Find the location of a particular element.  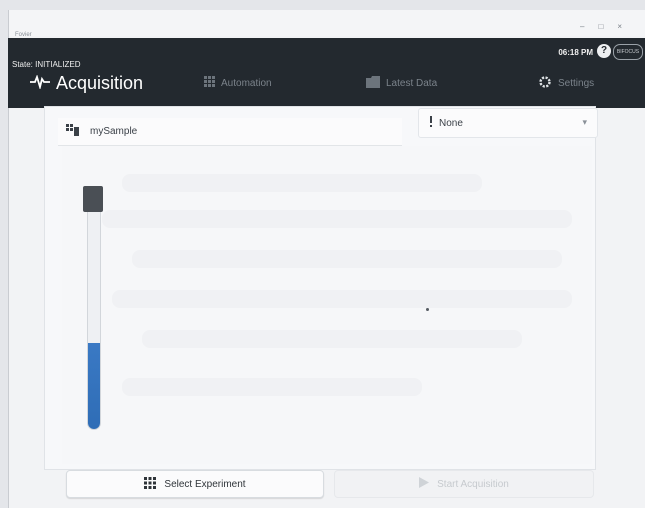

button-label: Select Experiment is located at coordinates (205, 484).